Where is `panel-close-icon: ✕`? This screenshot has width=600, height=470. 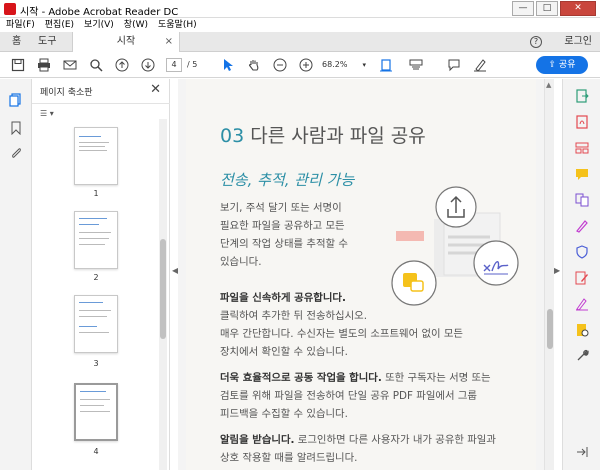 panel-close-icon: ✕ is located at coordinates (155, 89).